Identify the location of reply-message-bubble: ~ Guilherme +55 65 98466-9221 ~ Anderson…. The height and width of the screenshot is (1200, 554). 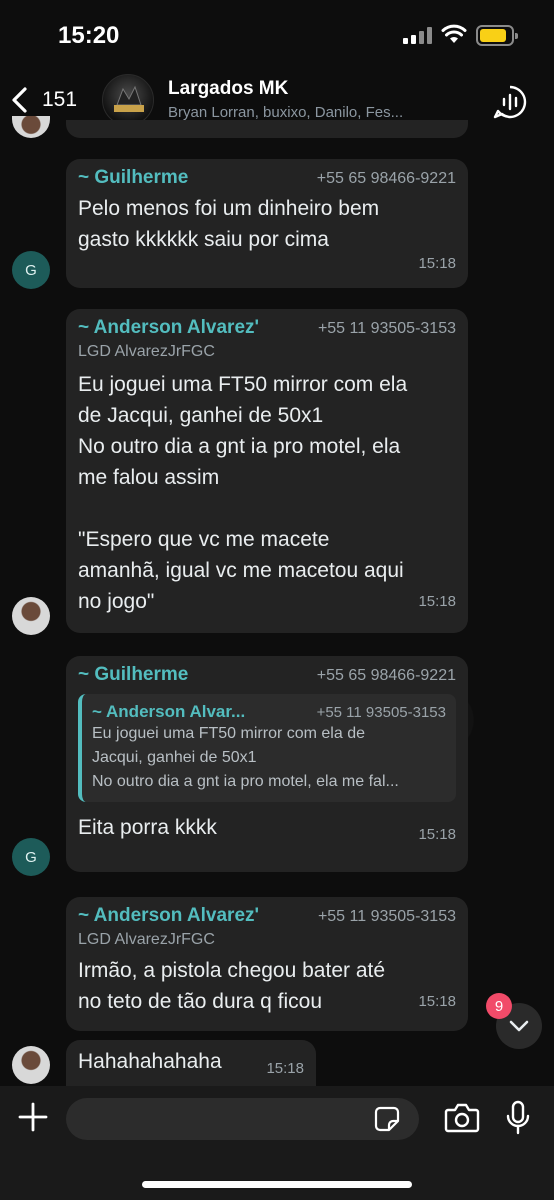
(267, 764).